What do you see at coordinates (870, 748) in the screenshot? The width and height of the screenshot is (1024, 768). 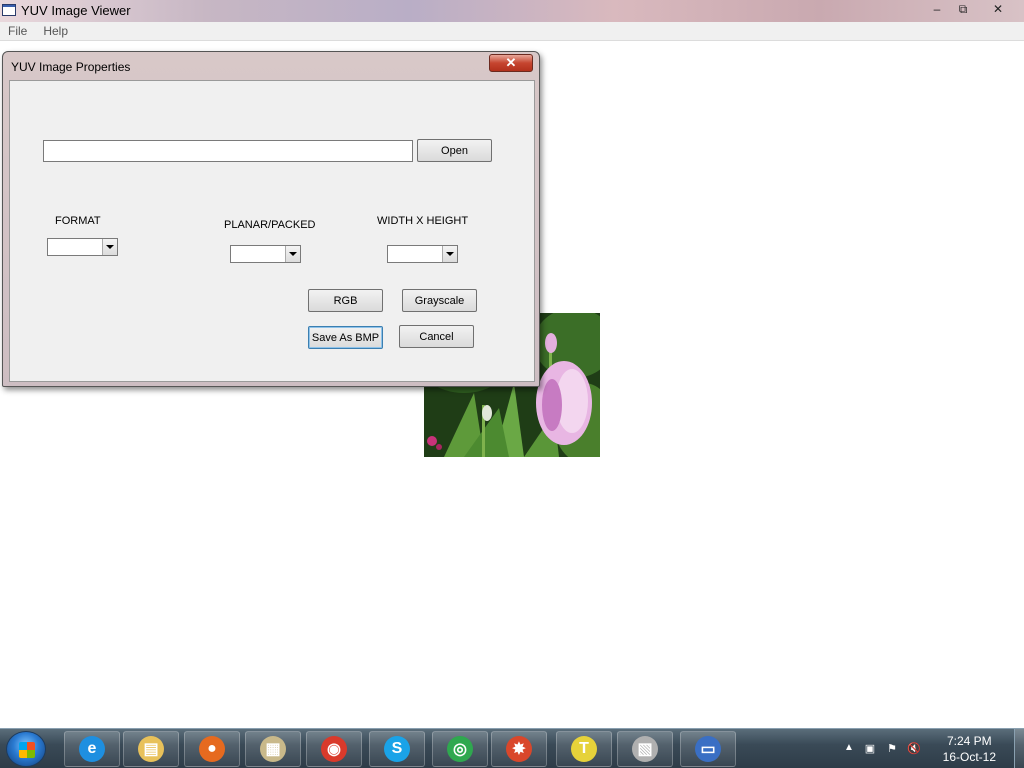 I see `network-icon: ▣` at bounding box center [870, 748].